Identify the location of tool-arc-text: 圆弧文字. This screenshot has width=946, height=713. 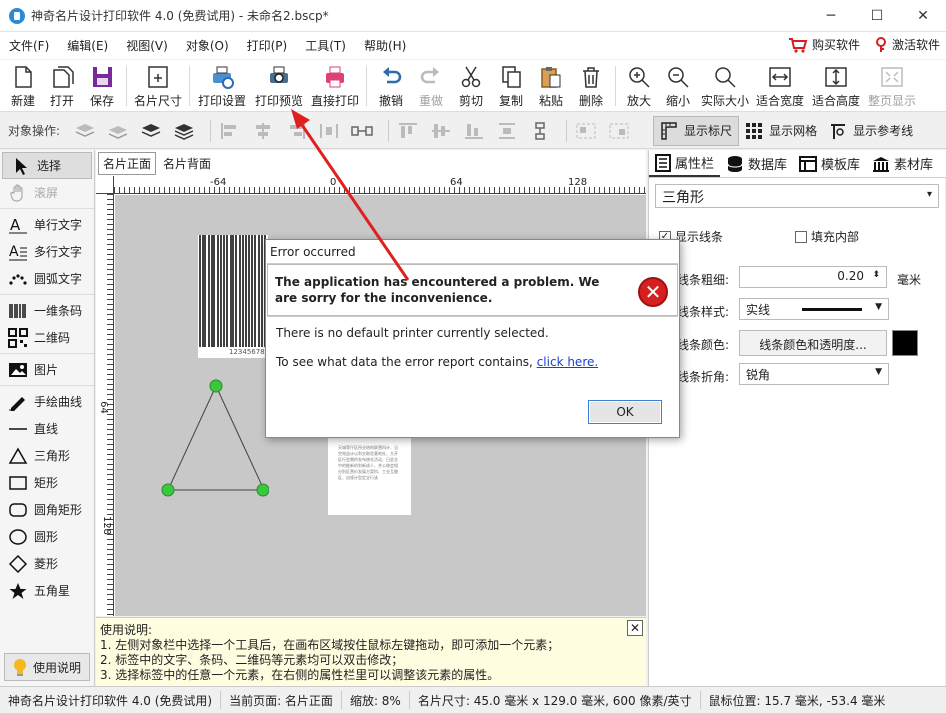
(47, 278).